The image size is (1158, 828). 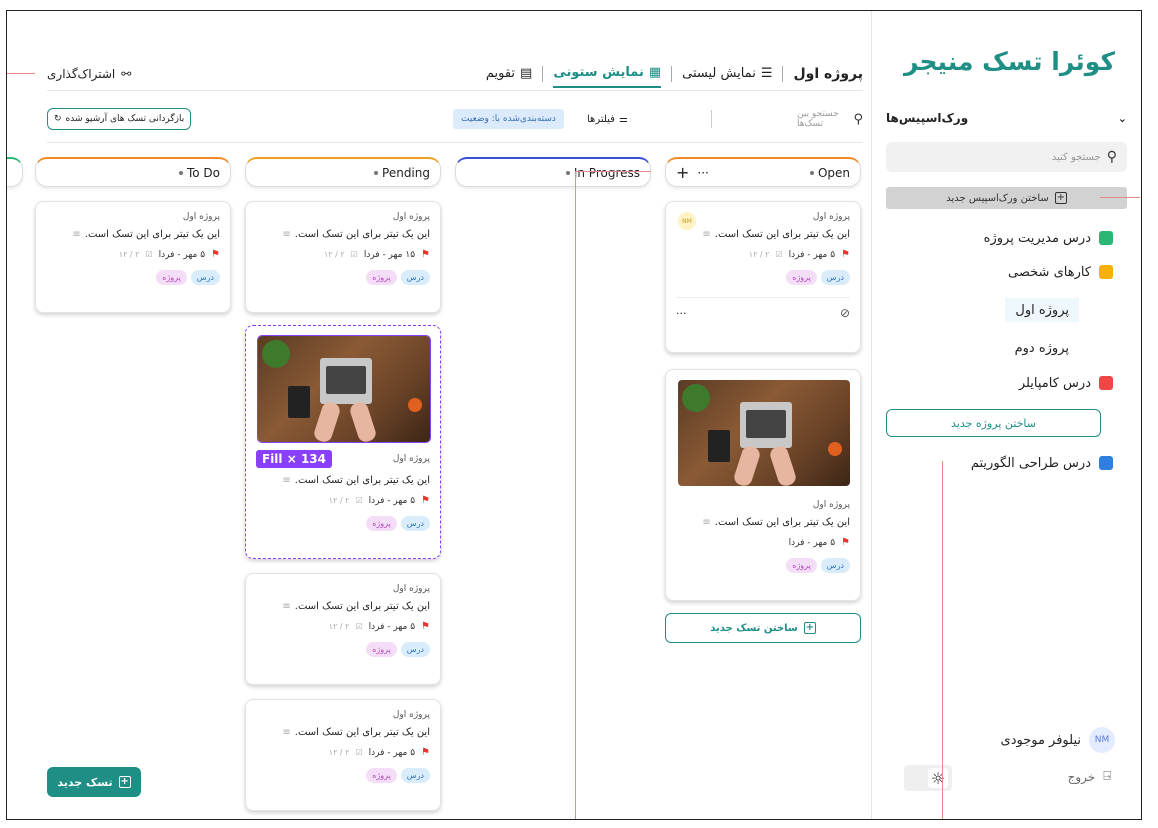 What do you see at coordinates (1006, 118) in the screenshot?
I see `workspaces-header: ورک‌اسپیس‌ها ⌄` at bounding box center [1006, 118].